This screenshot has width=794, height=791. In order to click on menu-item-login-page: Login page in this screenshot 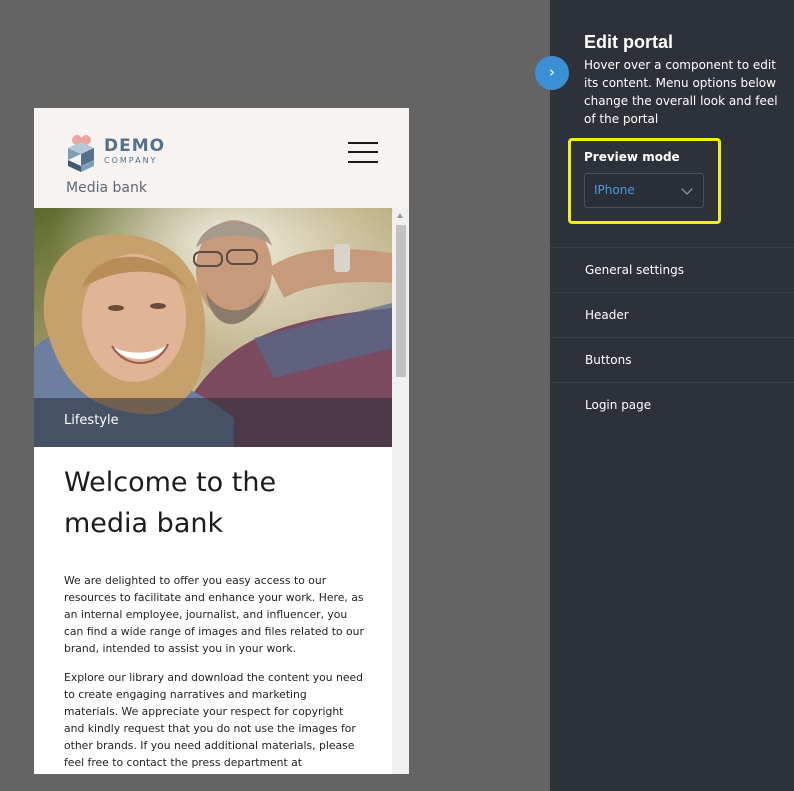, I will do `click(672, 404)`.